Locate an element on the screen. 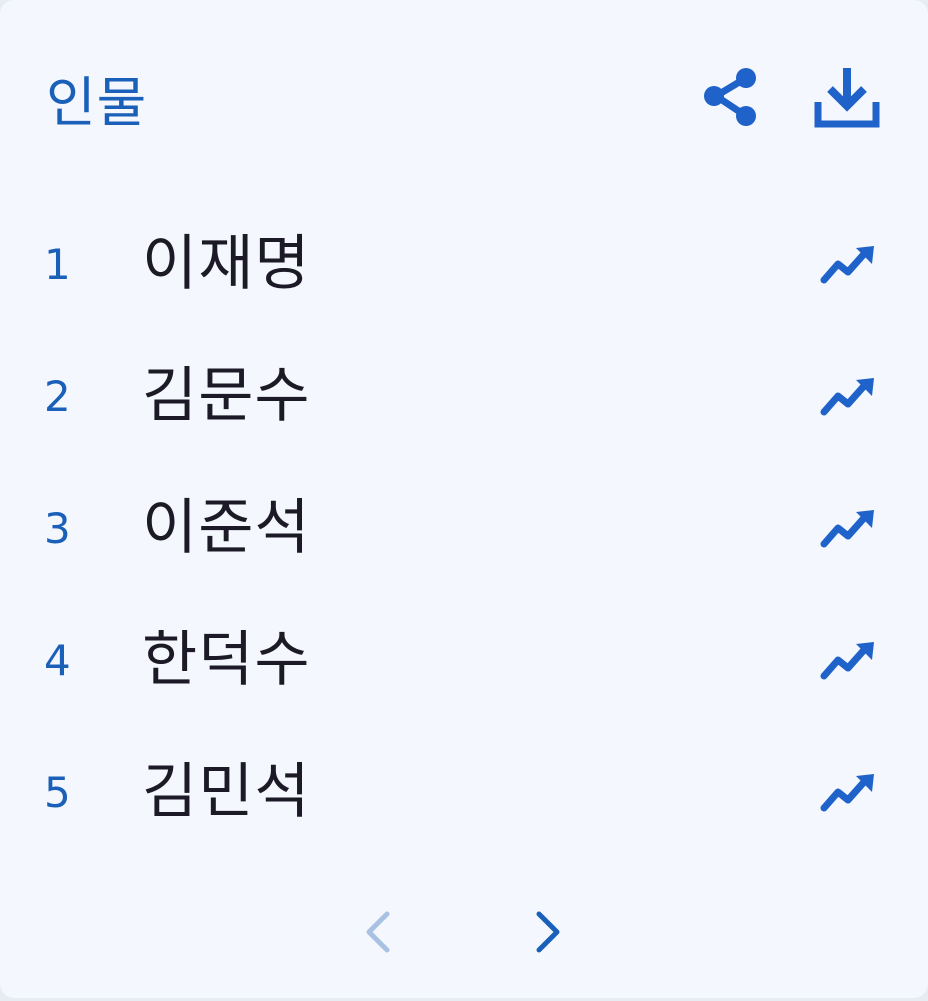  previous-page-button is located at coordinates (378, 932).